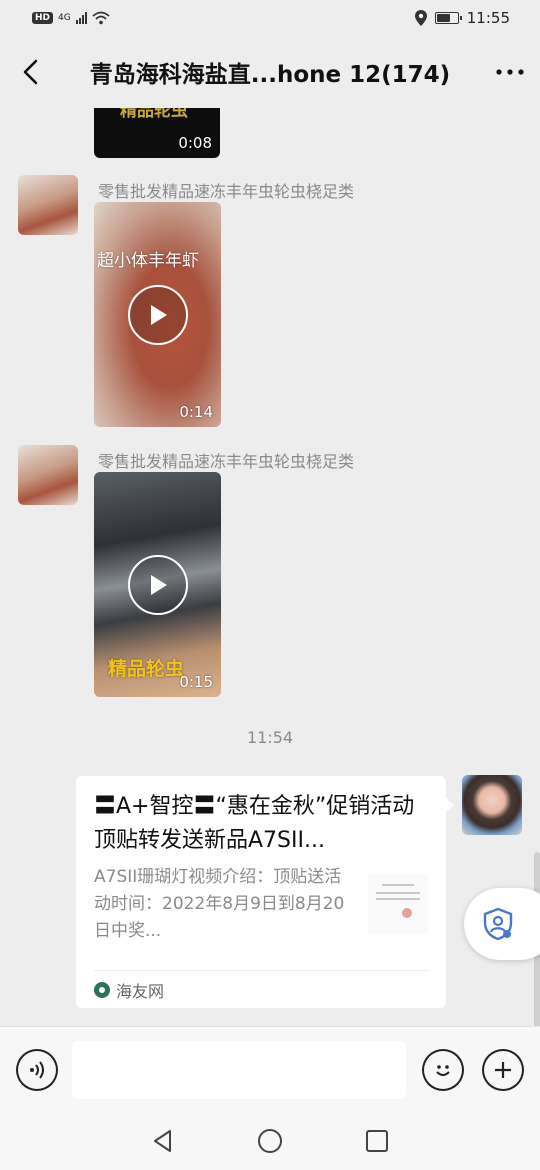  I want to click on hd-badge: HD, so click(43, 18).